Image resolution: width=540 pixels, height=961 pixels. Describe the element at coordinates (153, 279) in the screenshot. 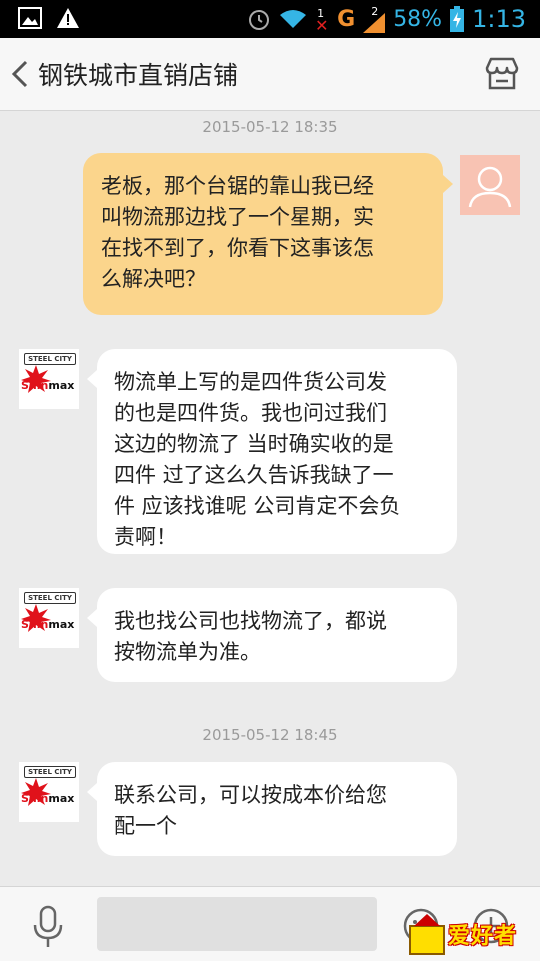

I see `message-line: 么解决吧？` at that location.